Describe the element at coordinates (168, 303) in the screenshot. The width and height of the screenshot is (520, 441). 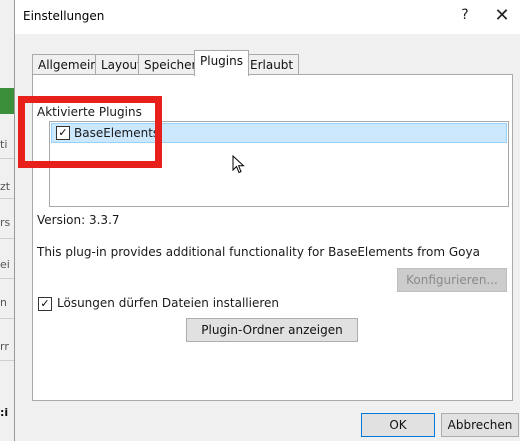
I see `allow-install-label: Lösungen dürfen Dateien installieren` at that location.